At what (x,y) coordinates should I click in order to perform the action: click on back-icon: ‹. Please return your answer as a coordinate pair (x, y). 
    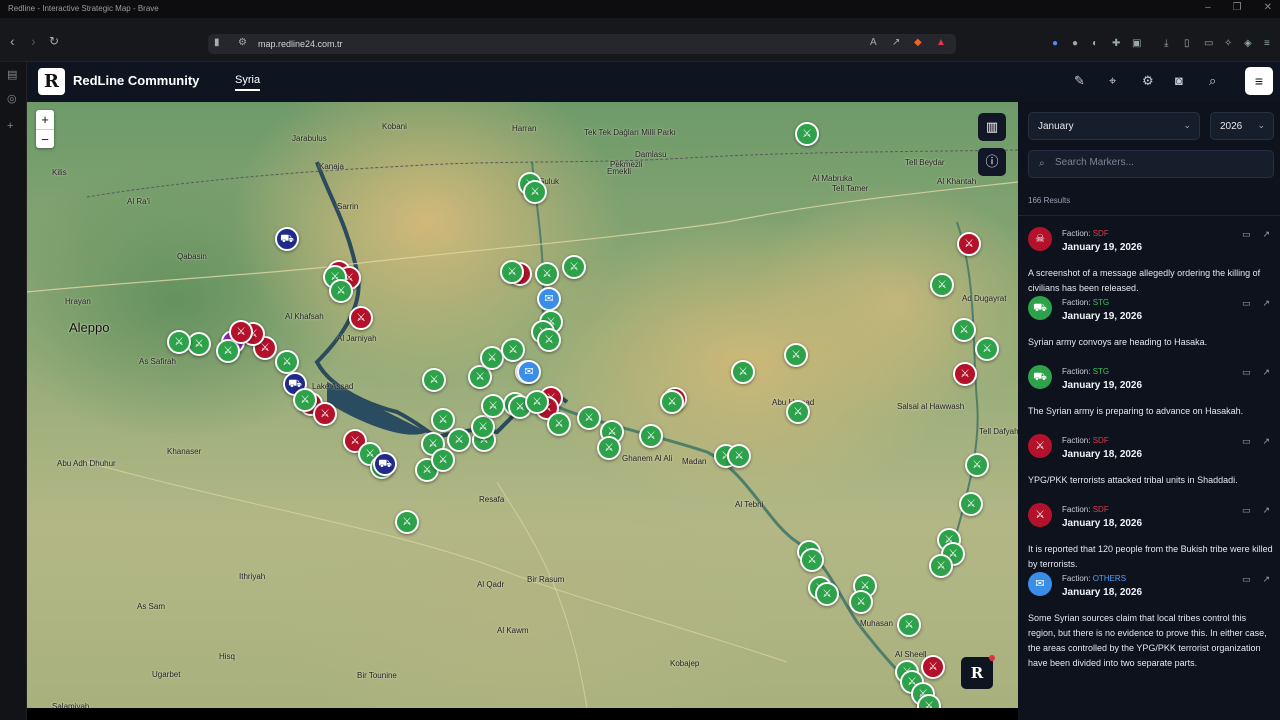
    Looking at the image, I should click on (12, 41).